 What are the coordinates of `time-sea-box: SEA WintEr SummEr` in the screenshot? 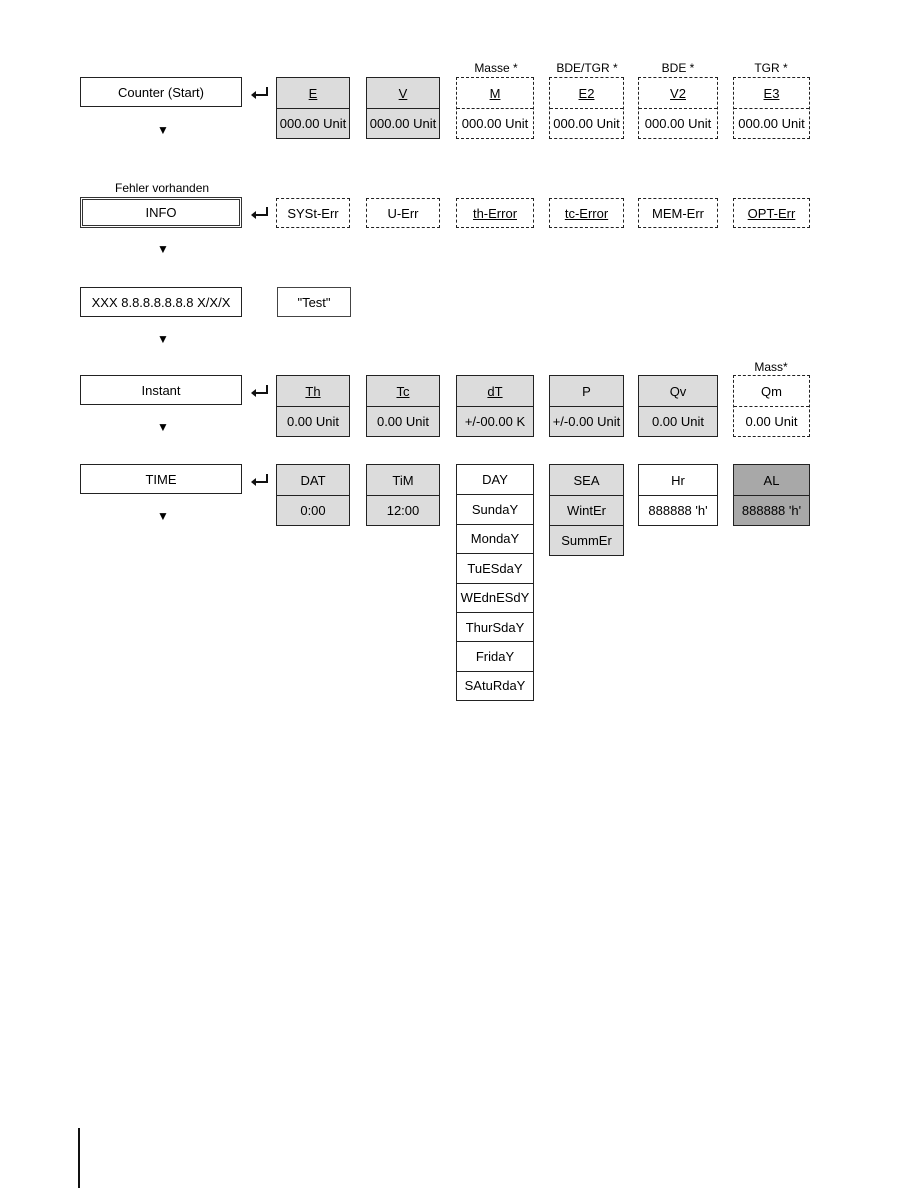 It's located at (586, 510).